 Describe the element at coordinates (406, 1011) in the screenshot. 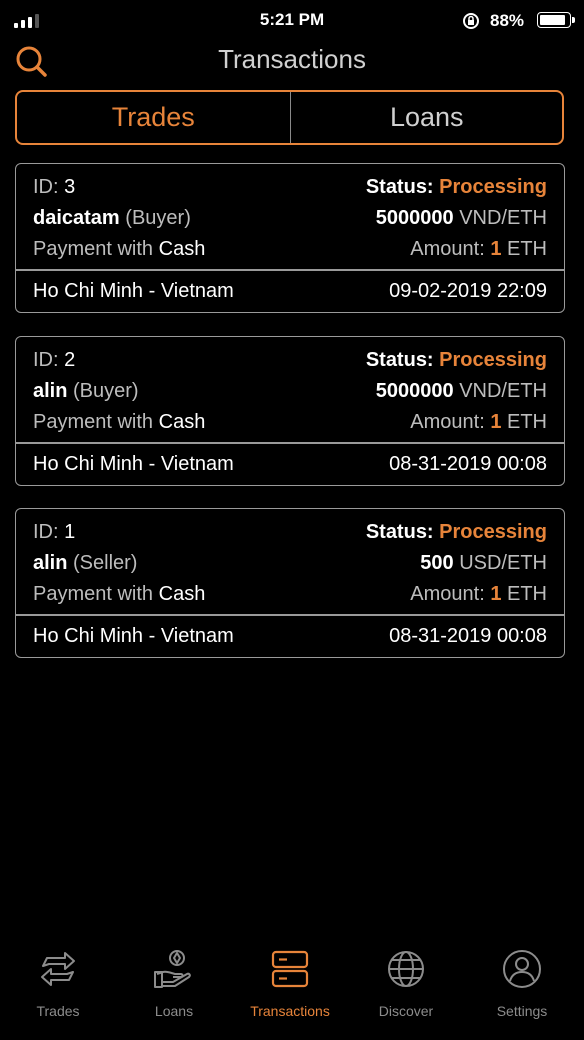

I see `tabbar-label: Discover` at that location.